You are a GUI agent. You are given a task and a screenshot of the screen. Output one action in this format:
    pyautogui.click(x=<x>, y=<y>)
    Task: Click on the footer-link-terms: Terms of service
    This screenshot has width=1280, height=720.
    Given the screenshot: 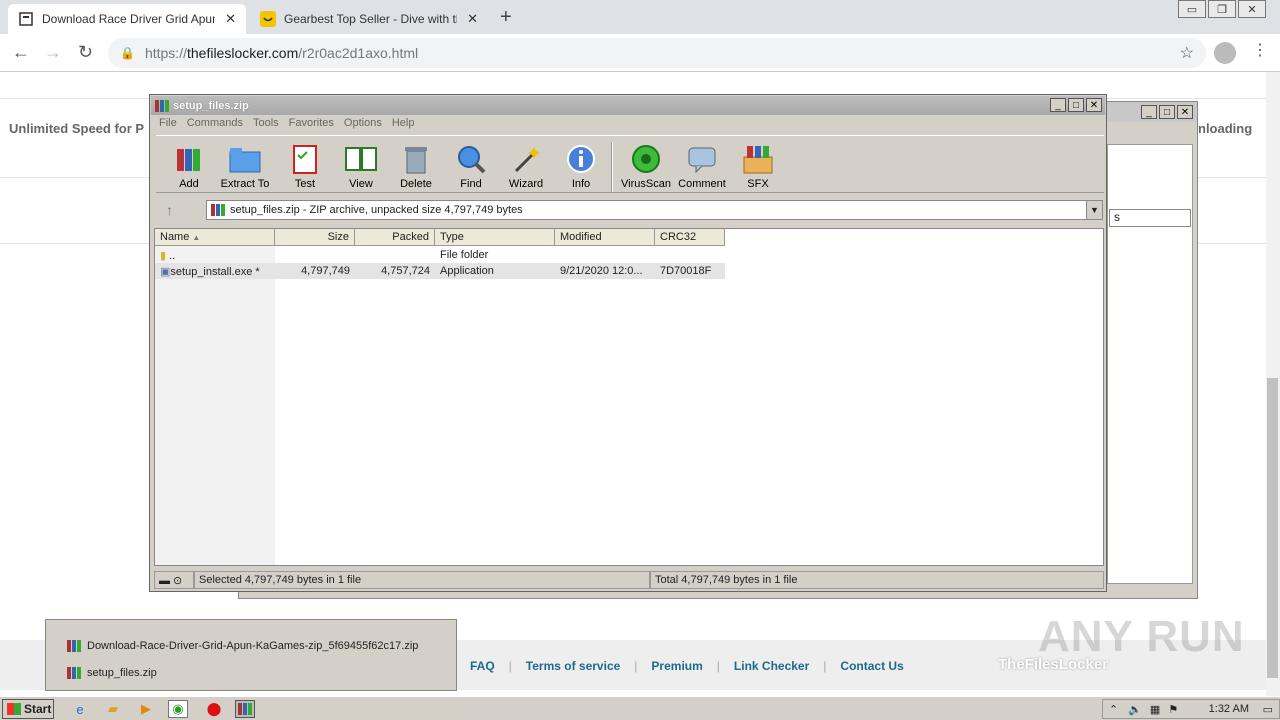 What is the action you would take?
    pyautogui.click(x=573, y=666)
    